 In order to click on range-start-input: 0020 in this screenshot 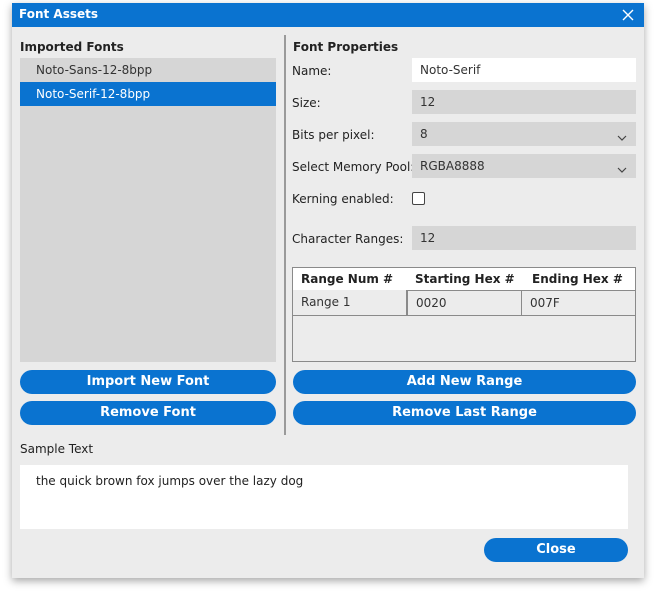, I will do `click(464, 303)`.